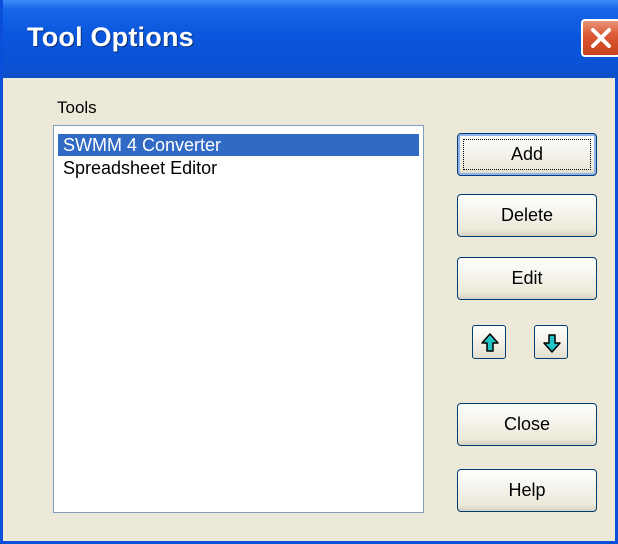  What do you see at coordinates (238, 145) in the screenshot?
I see `list-item-swmm4-converter: SWMM 4 Converter` at bounding box center [238, 145].